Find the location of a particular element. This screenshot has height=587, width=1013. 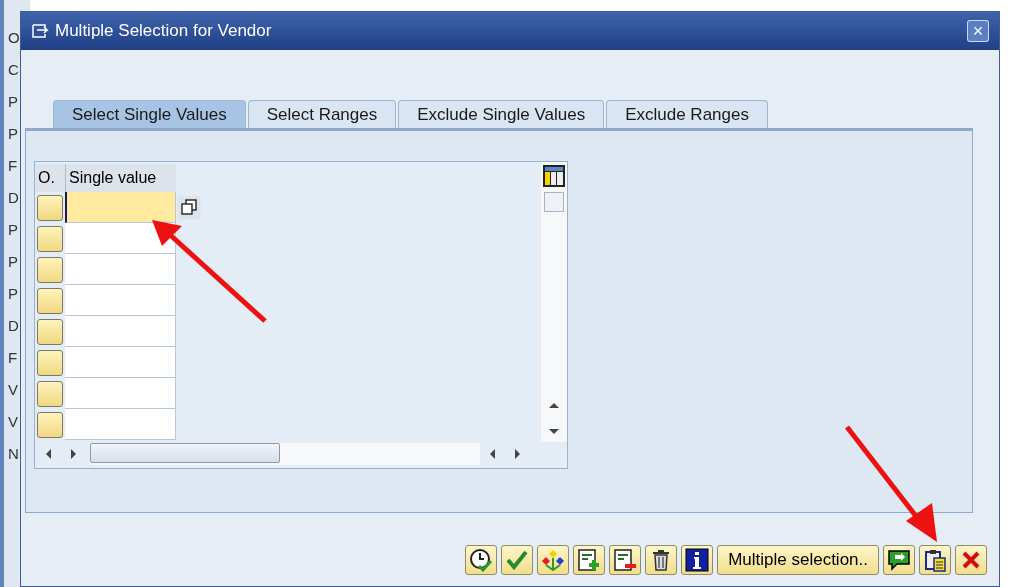

diamonds-icon is located at coordinates (553, 560).